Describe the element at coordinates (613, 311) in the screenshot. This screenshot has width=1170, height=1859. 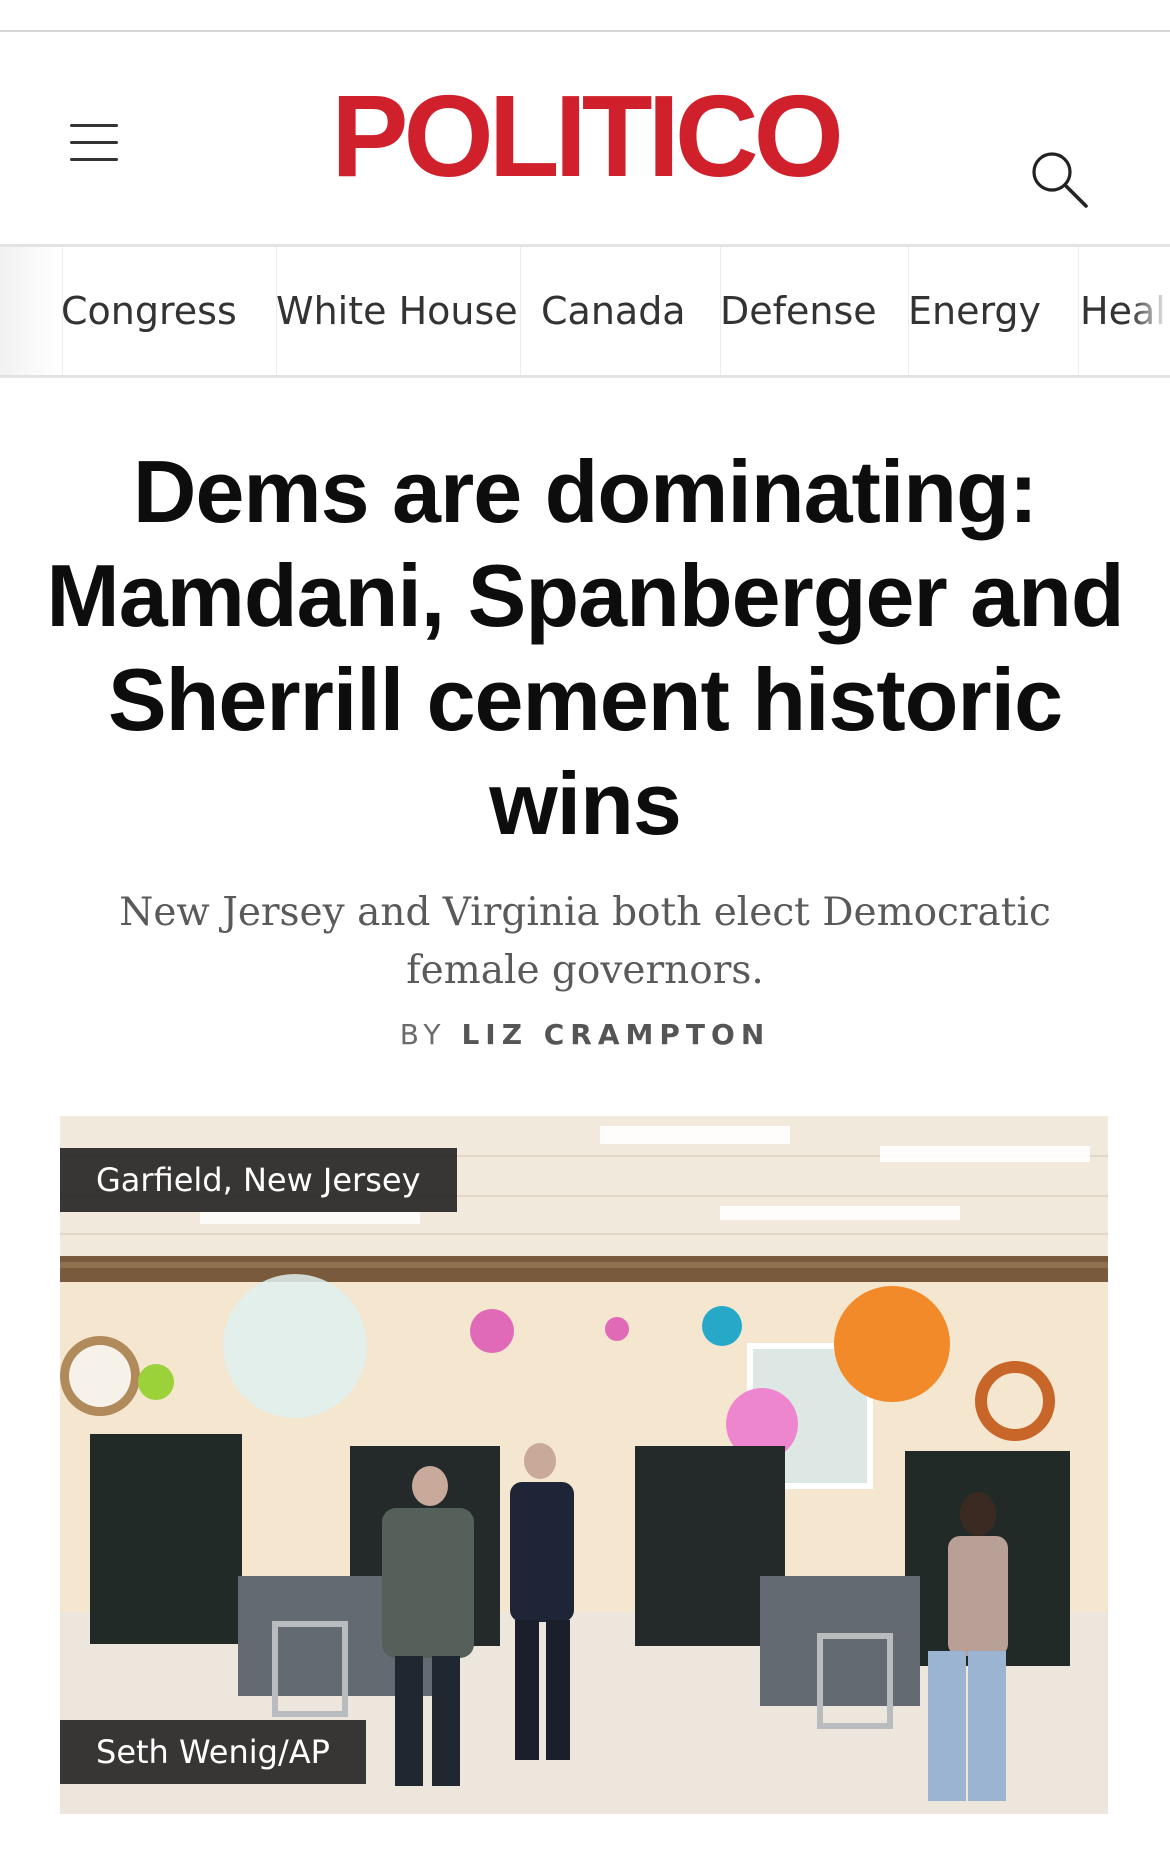
I see `nav-item-canada: Canada` at that location.